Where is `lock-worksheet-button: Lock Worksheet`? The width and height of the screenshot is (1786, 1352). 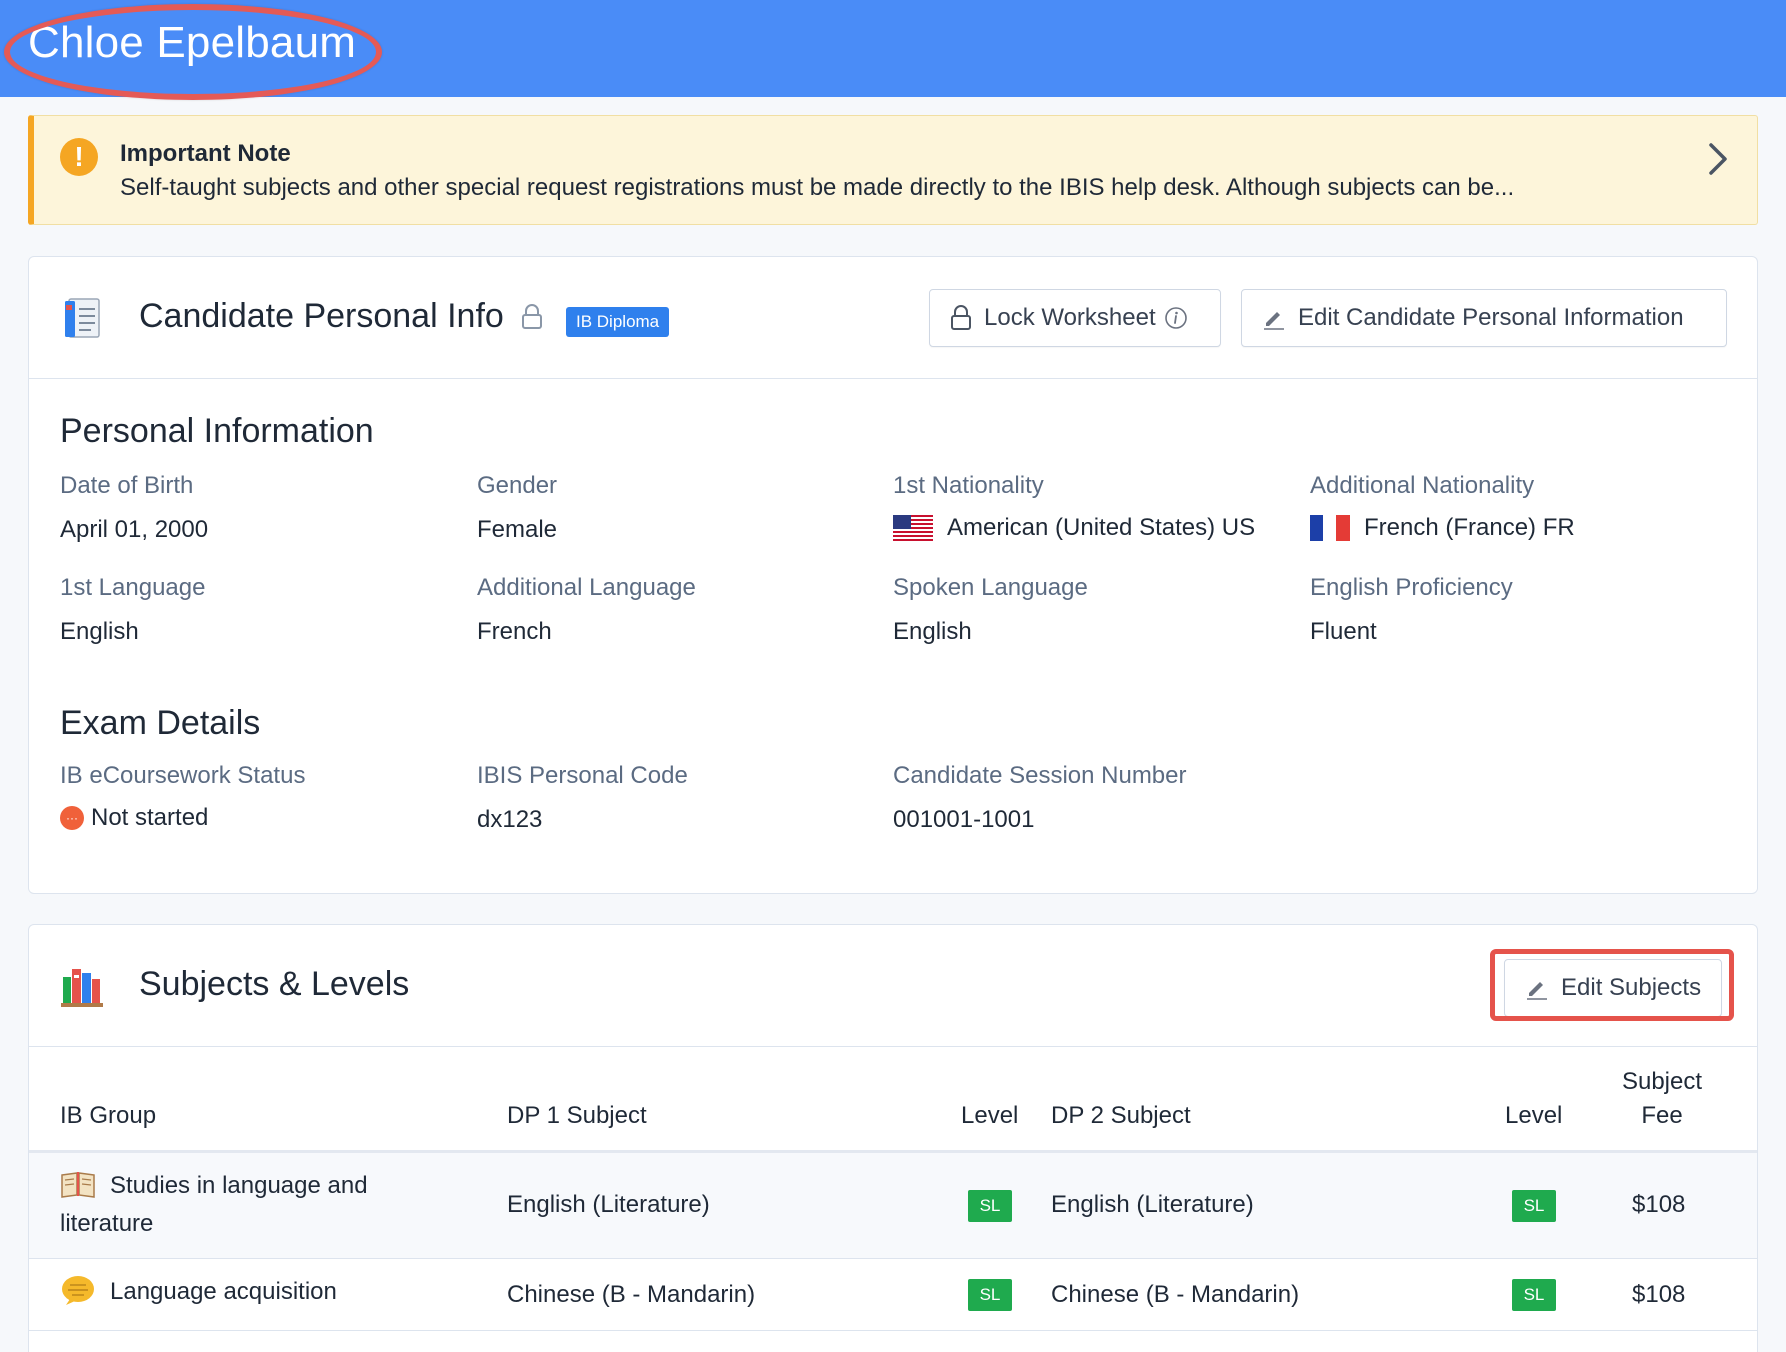 lock-worksheet-button: Lock Worksheet is located at coordinates (1075, 318).